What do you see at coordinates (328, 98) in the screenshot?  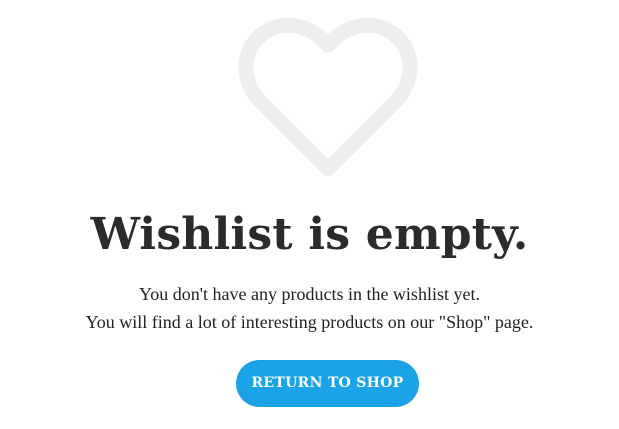 I see `heart-icon` at bounding box center [328, 98].